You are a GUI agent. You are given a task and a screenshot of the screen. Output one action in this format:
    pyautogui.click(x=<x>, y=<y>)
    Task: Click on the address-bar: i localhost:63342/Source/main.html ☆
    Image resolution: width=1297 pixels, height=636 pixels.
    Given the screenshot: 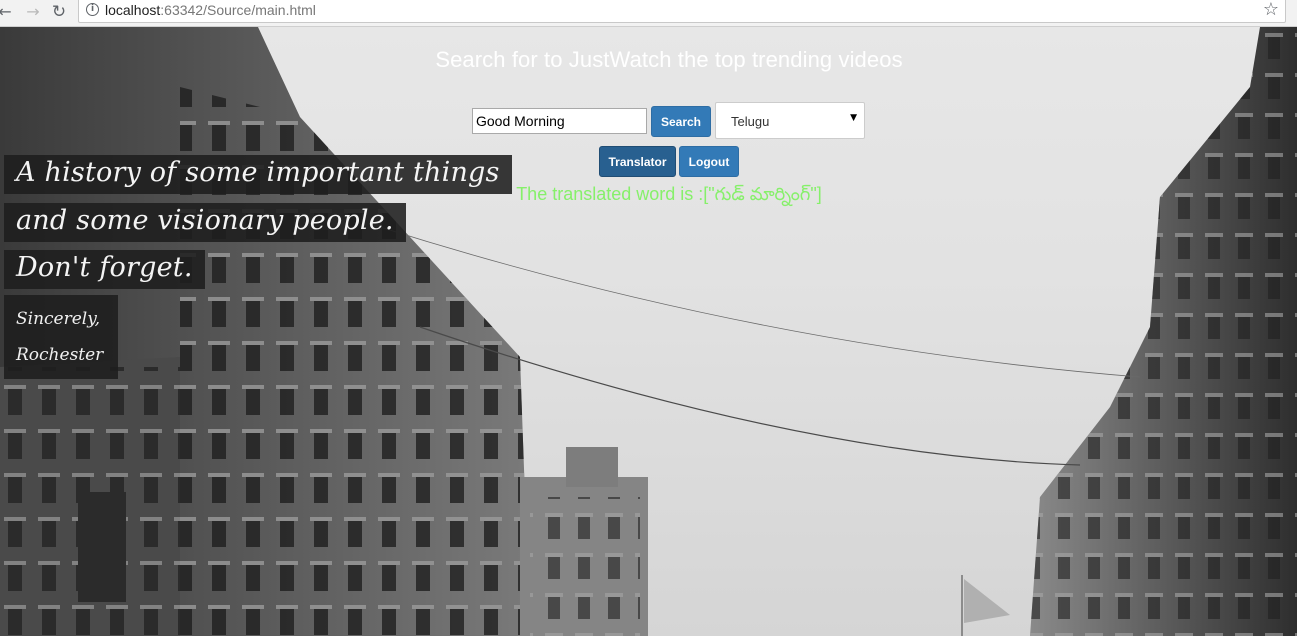 What is the action you would take?
    pyautogui.click(x=682, y=11)
    